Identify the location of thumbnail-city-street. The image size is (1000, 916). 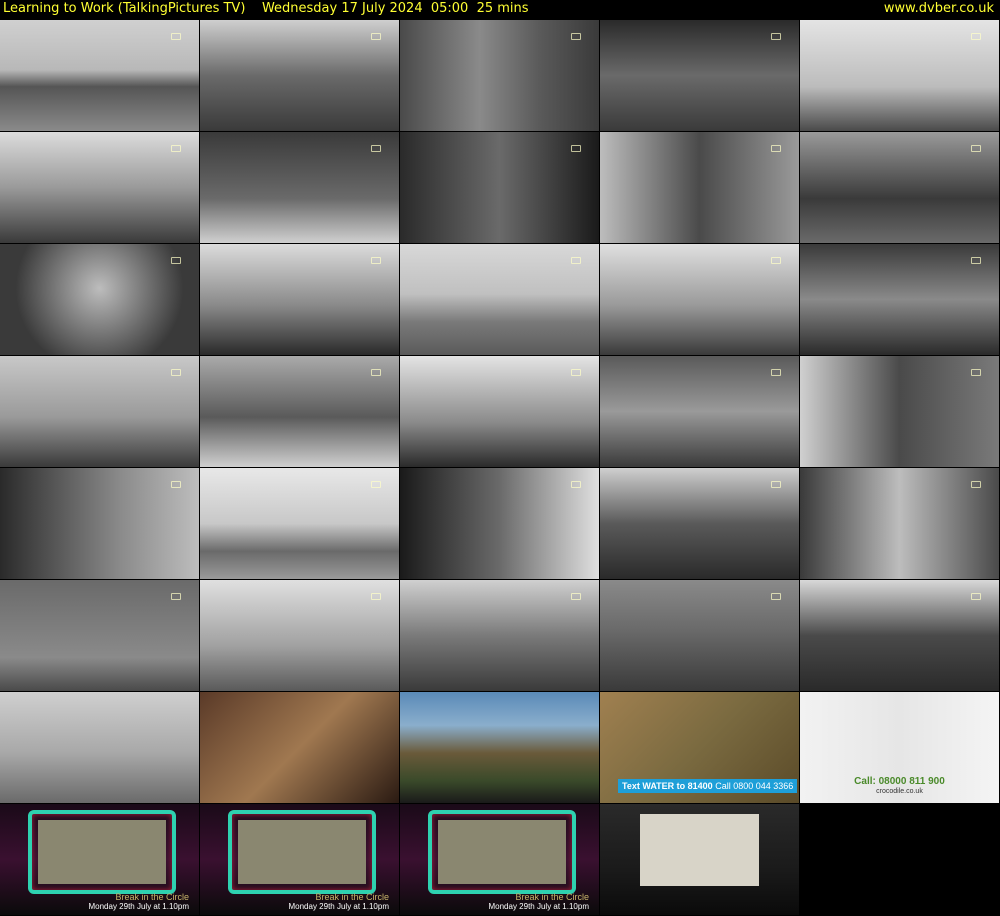
(299, 75).